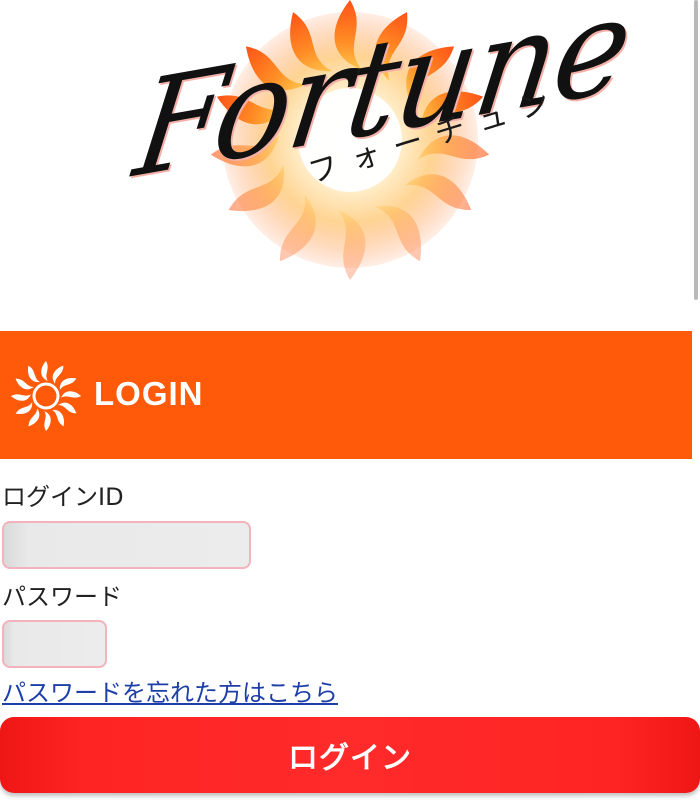 The height and width of the screenshot is (806, 700). Describe the element at coordinates (63, 497) in the screenshot. I see `login-id-label: ログインID` at that location.